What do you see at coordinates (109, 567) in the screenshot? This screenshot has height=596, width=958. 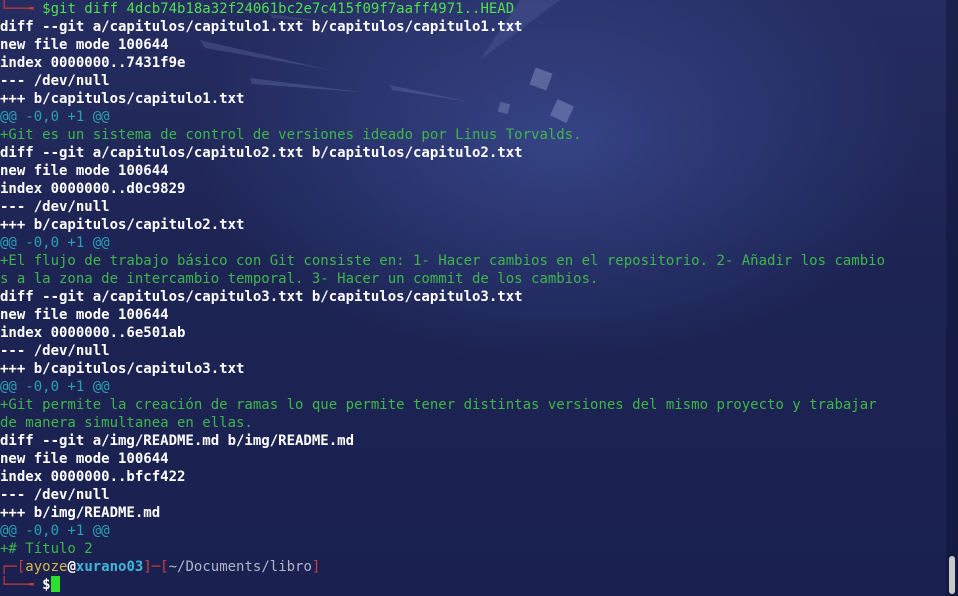 I see `prompt-hostname: xurano03` at bounding box center [109, 567].